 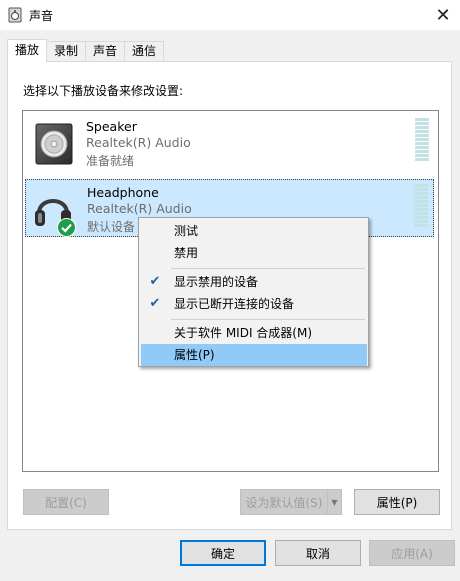 What do you see at coordinates (105, 51) in the screenshot?
I see `tab-sounds: 声音` at bounding box center [105, 51].